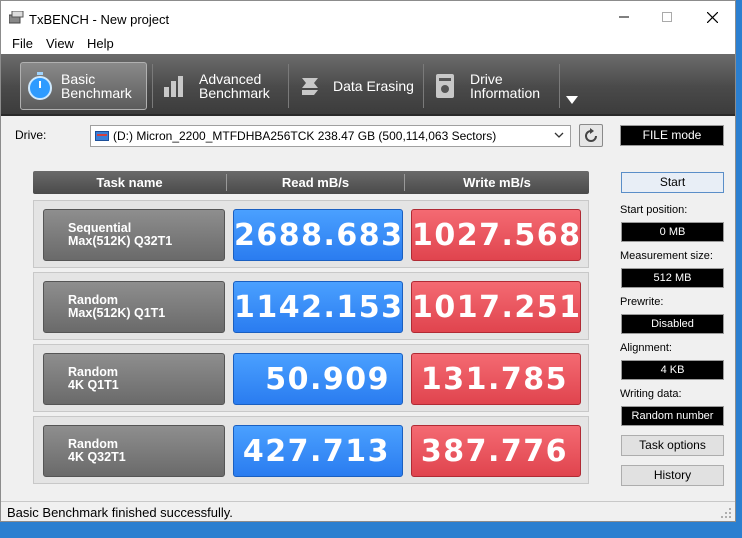  What do you see at coordinates (672, 232) in the screenshot?
I see `start-position-field: 0 MB` at bounding box center [672, 232].